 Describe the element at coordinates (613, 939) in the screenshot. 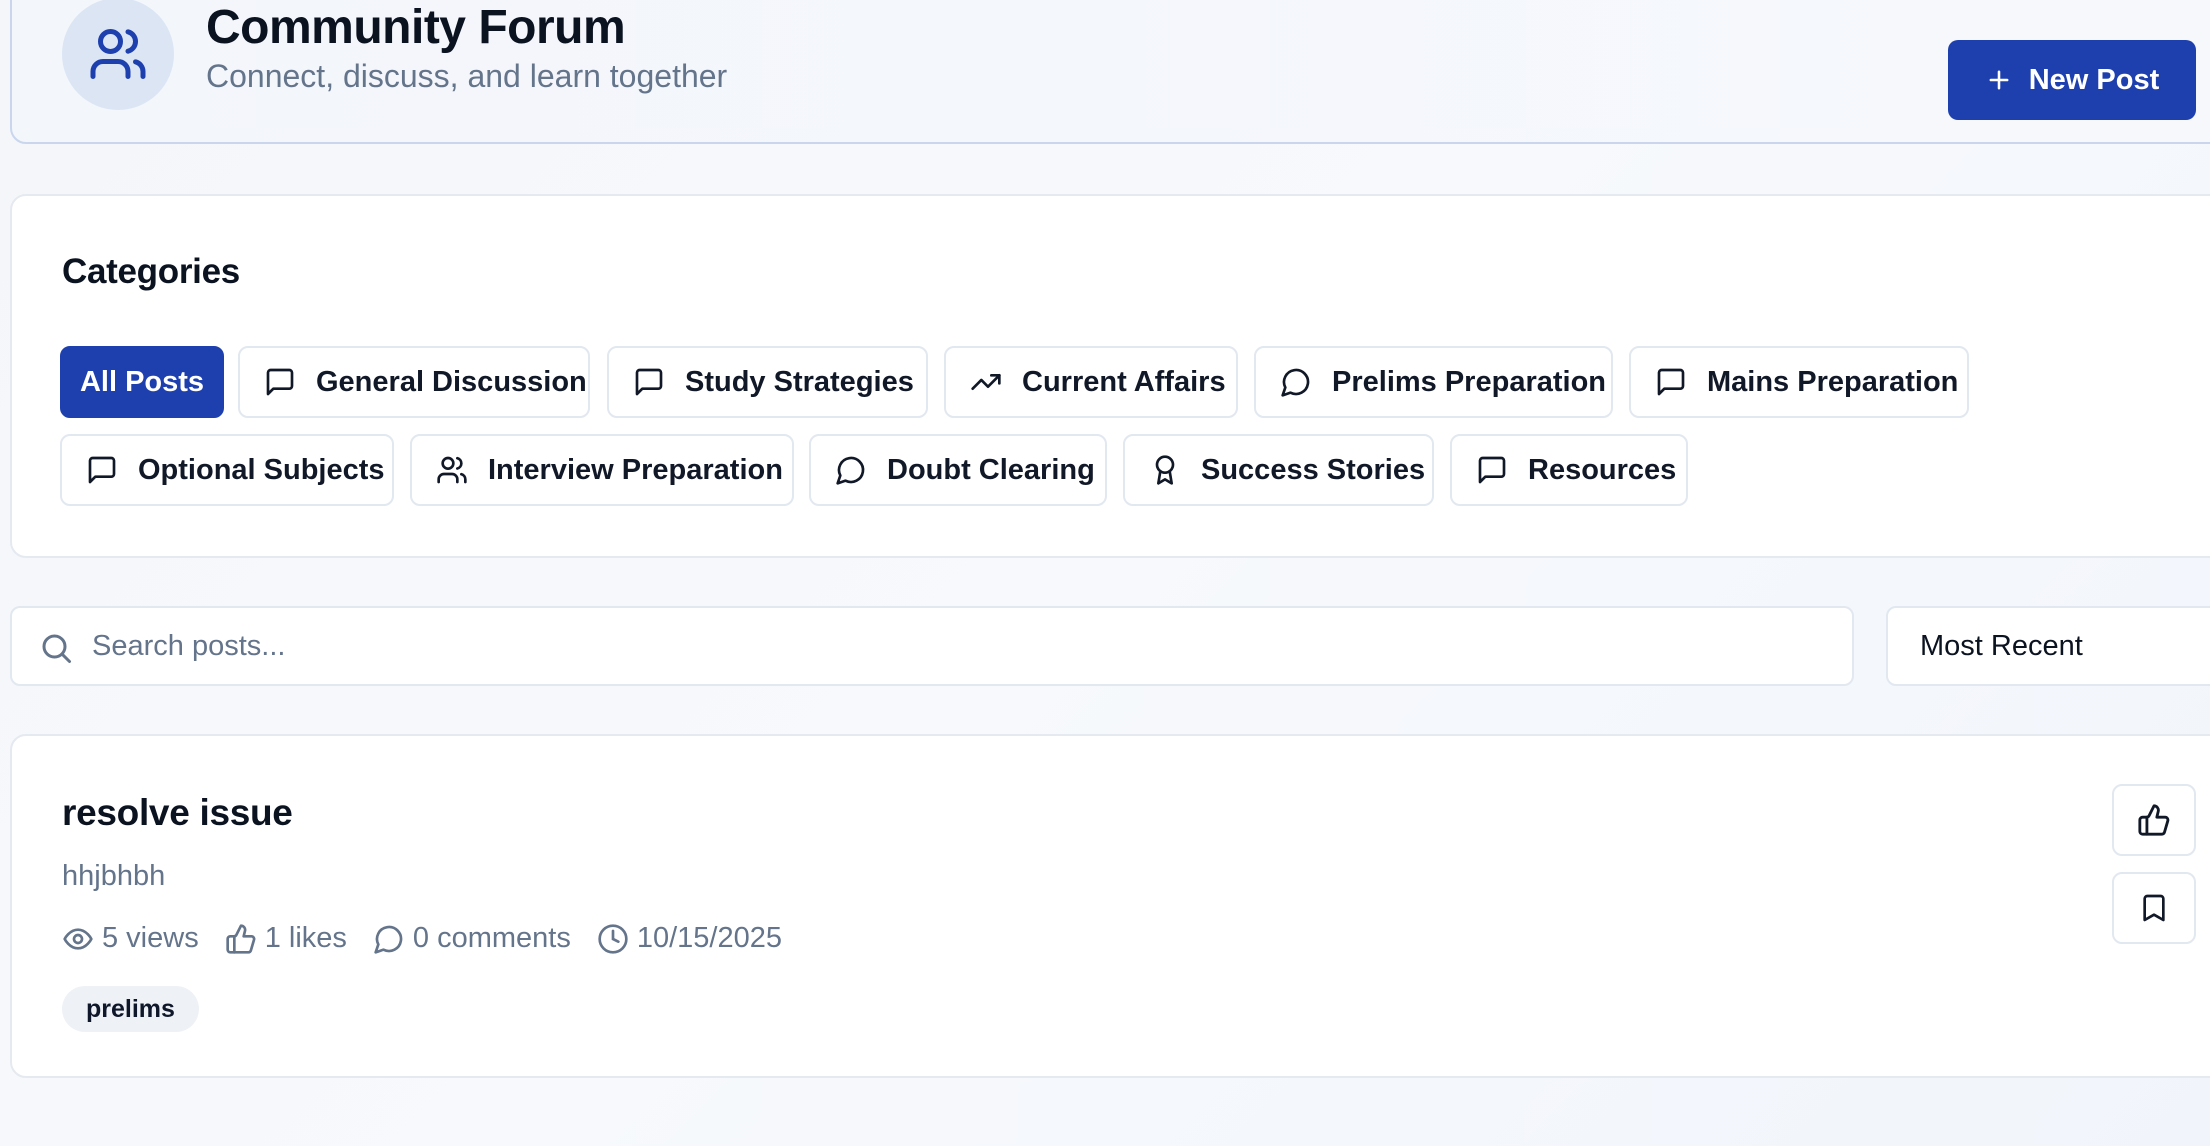

I see `clock-icon` at that location.